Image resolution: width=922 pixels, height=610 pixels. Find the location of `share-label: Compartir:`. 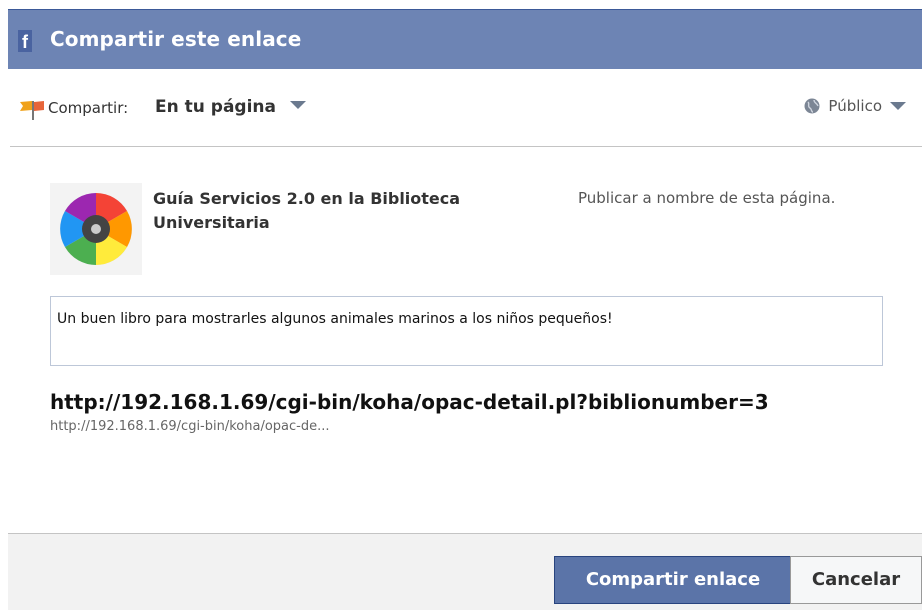

share-label: Compartir: is located at coordinates (88, 108).